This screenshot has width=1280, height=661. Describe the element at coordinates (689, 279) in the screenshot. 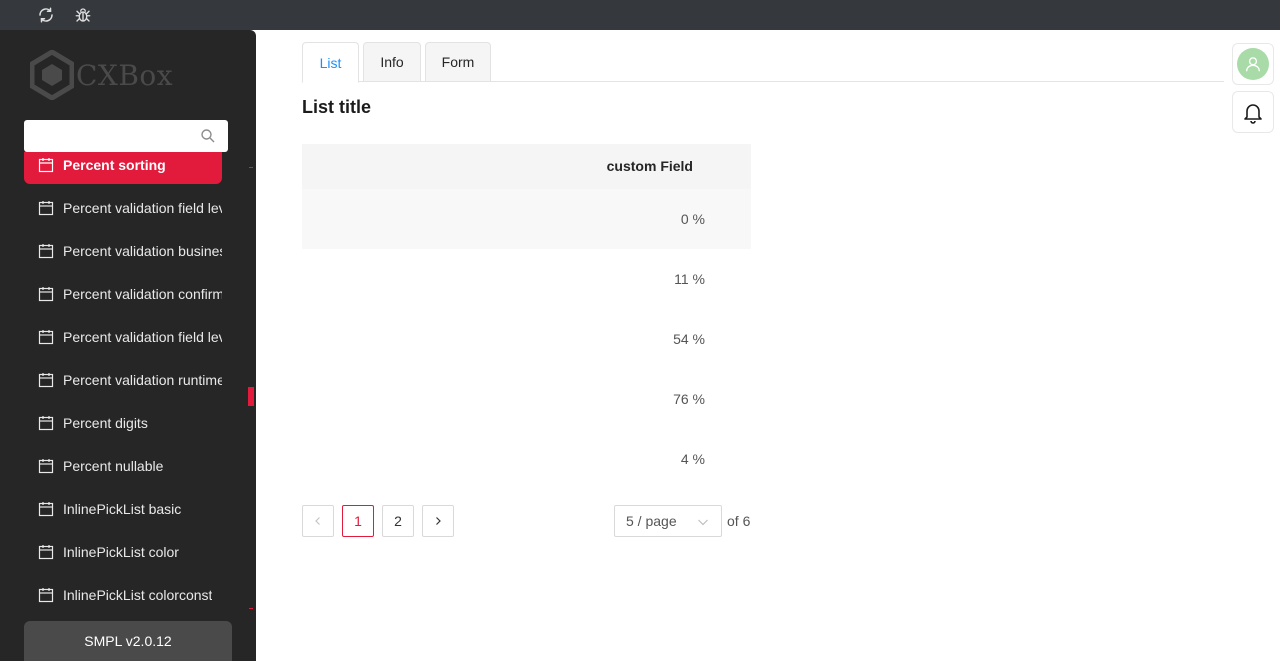

I see `table-cell: 11 %` at that location.